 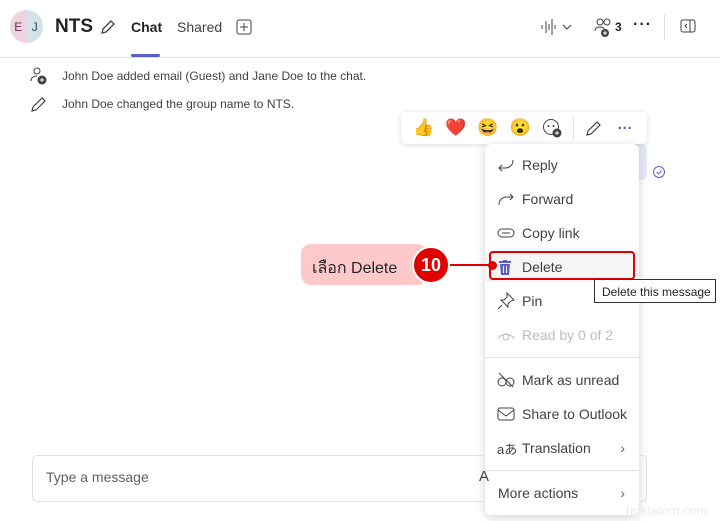 I want to click on menu-item-read-by: Read by 0 of 2, so click(x=562, y=335).